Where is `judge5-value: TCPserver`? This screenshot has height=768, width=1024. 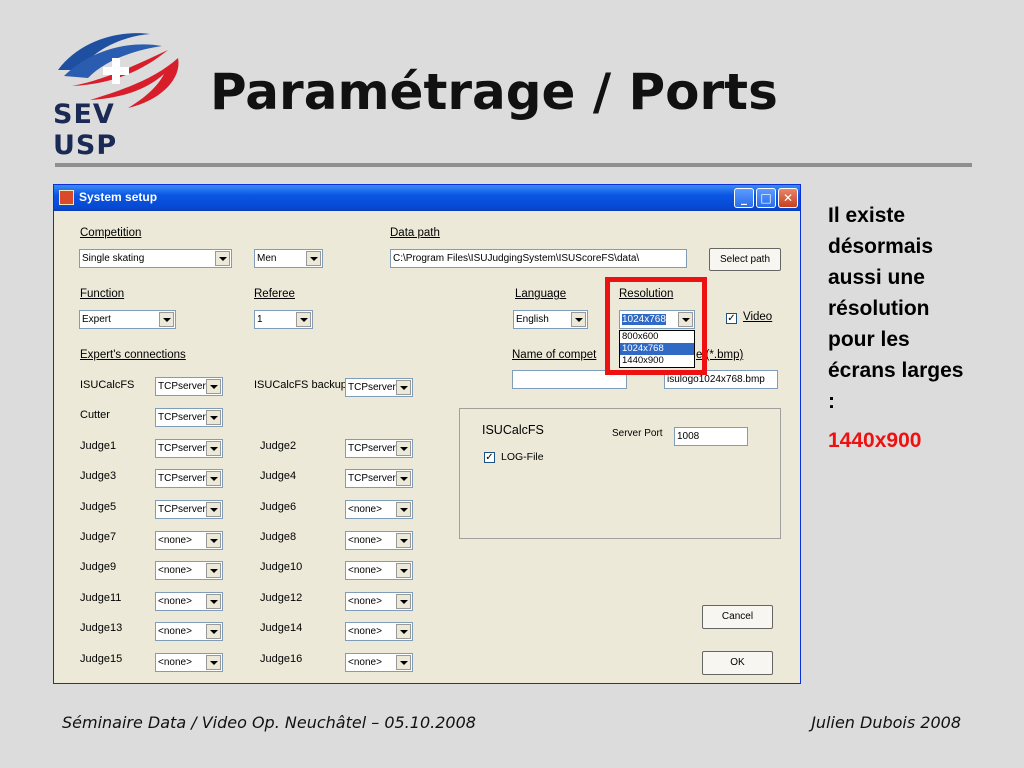
judge5-value: TCPserver is located at coordinates (182, 509).